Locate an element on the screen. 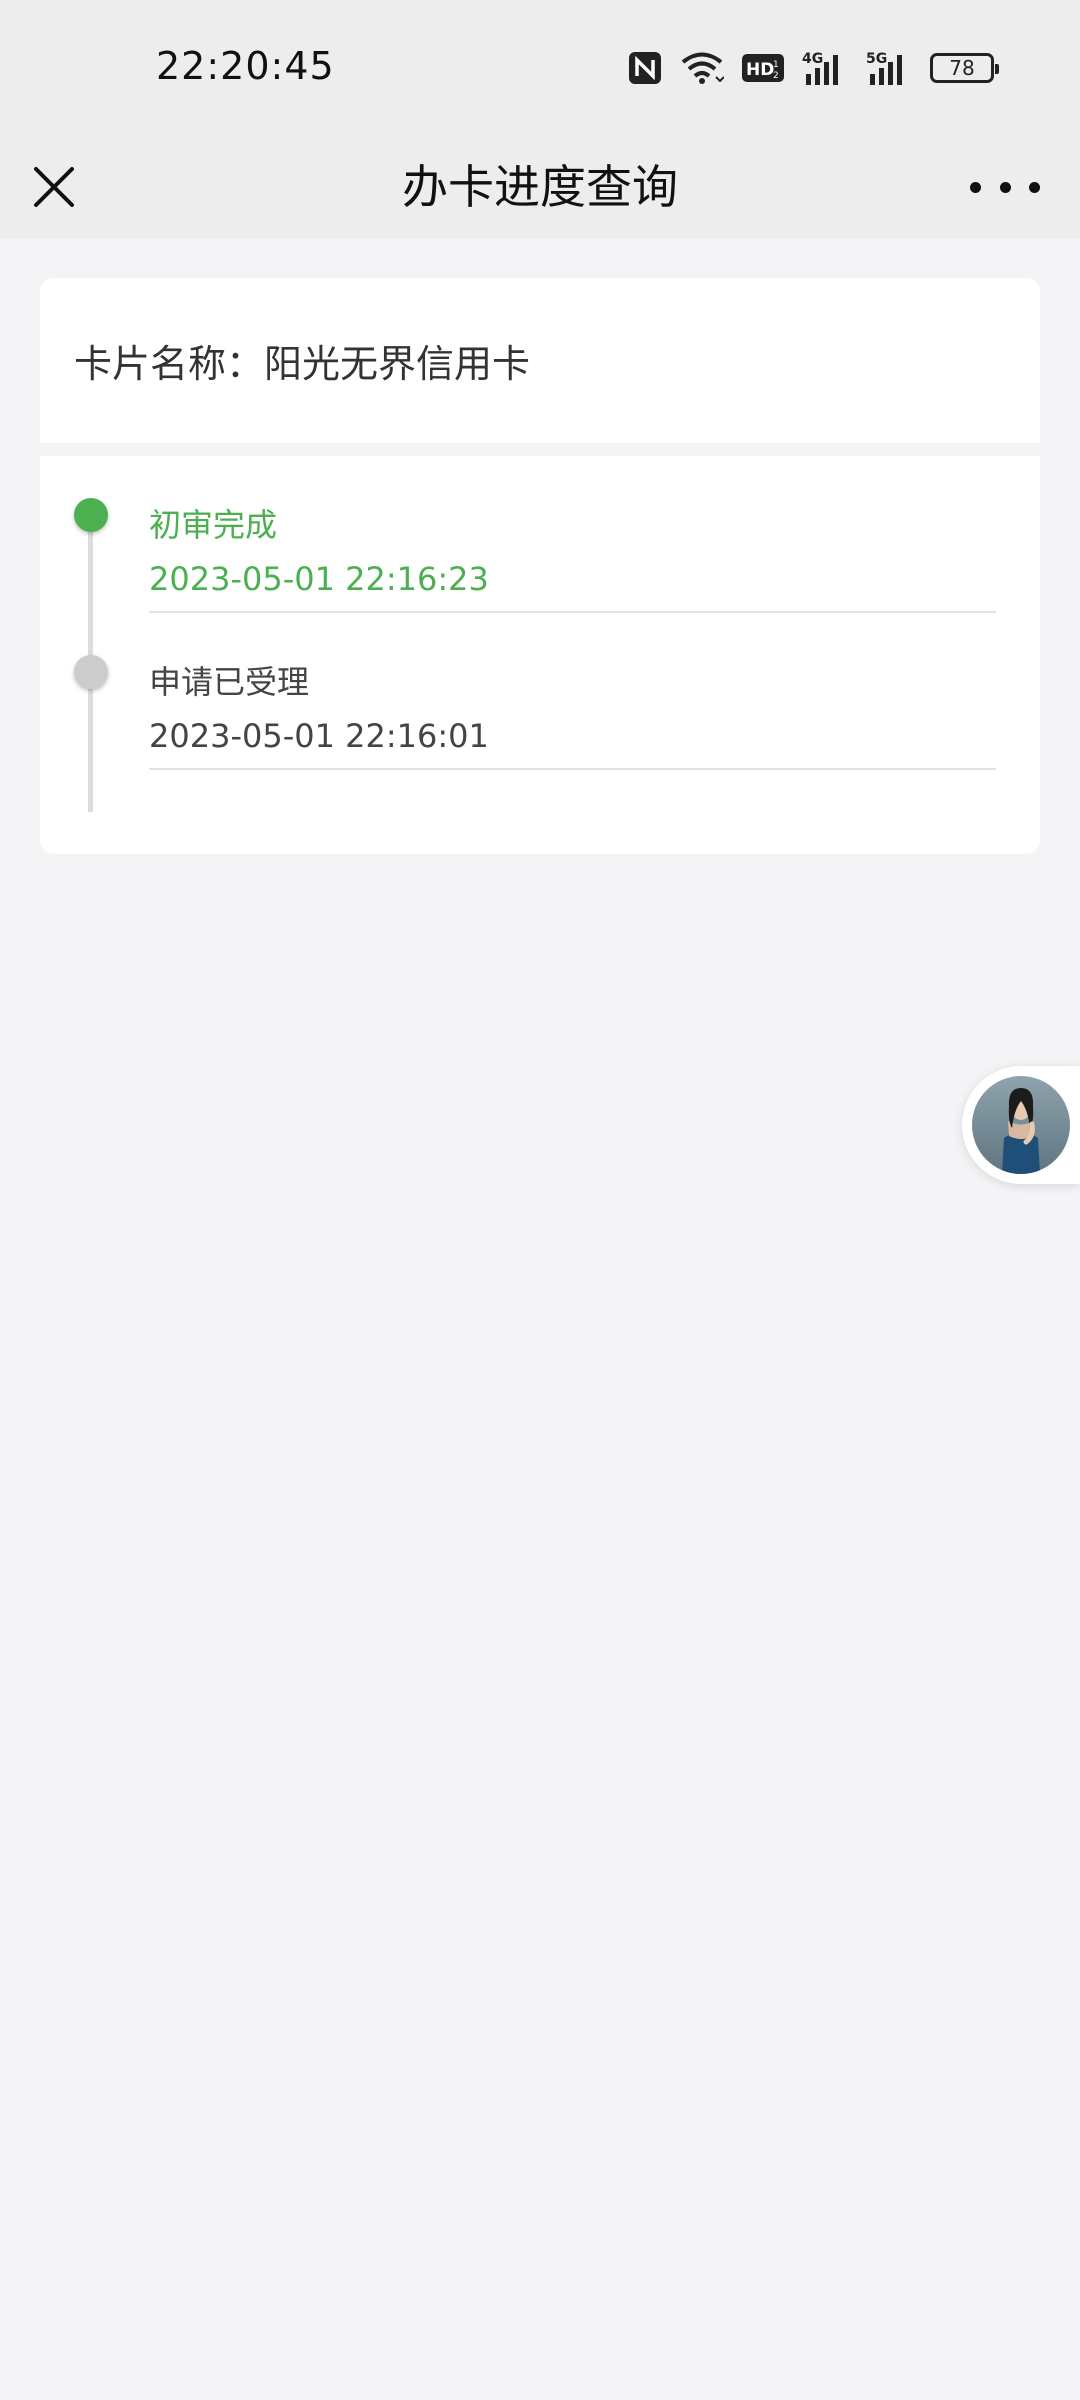 The width and height of the screenshot is (1080, 2400). step-title: 申请已受理 is located at coordinates (229, 682).